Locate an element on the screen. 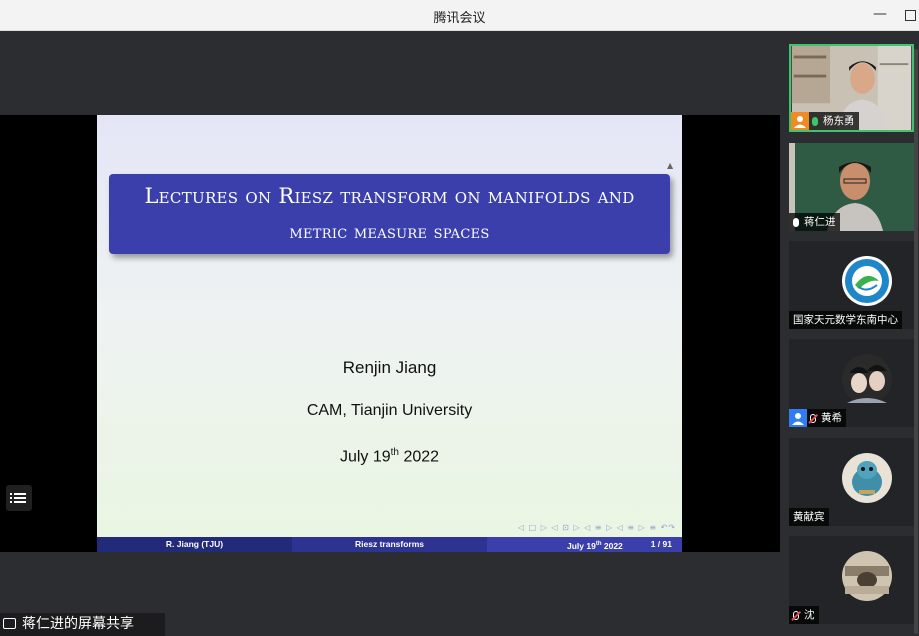  title-bar: 腾讯会议 — is located at coordinates (459, 15).